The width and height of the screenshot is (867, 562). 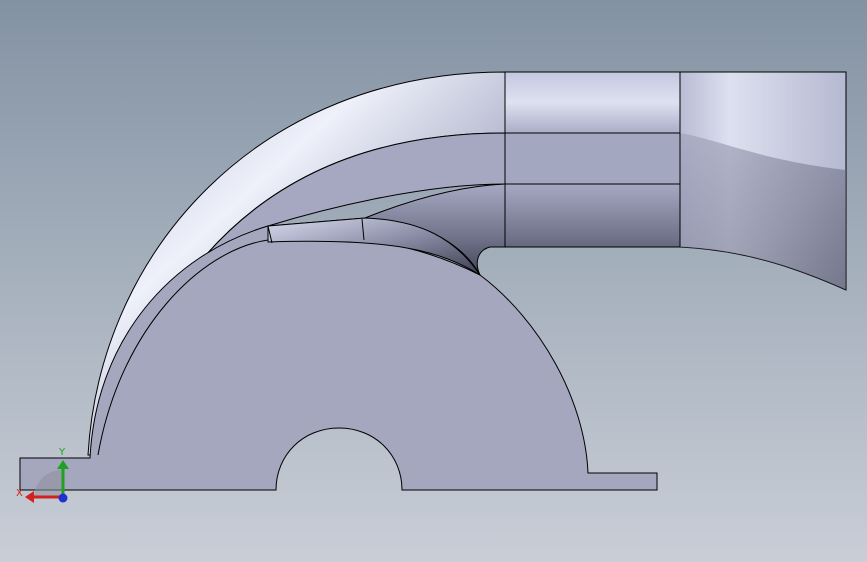 I want to click on triad-z-dot, so click(x=63, y=498).